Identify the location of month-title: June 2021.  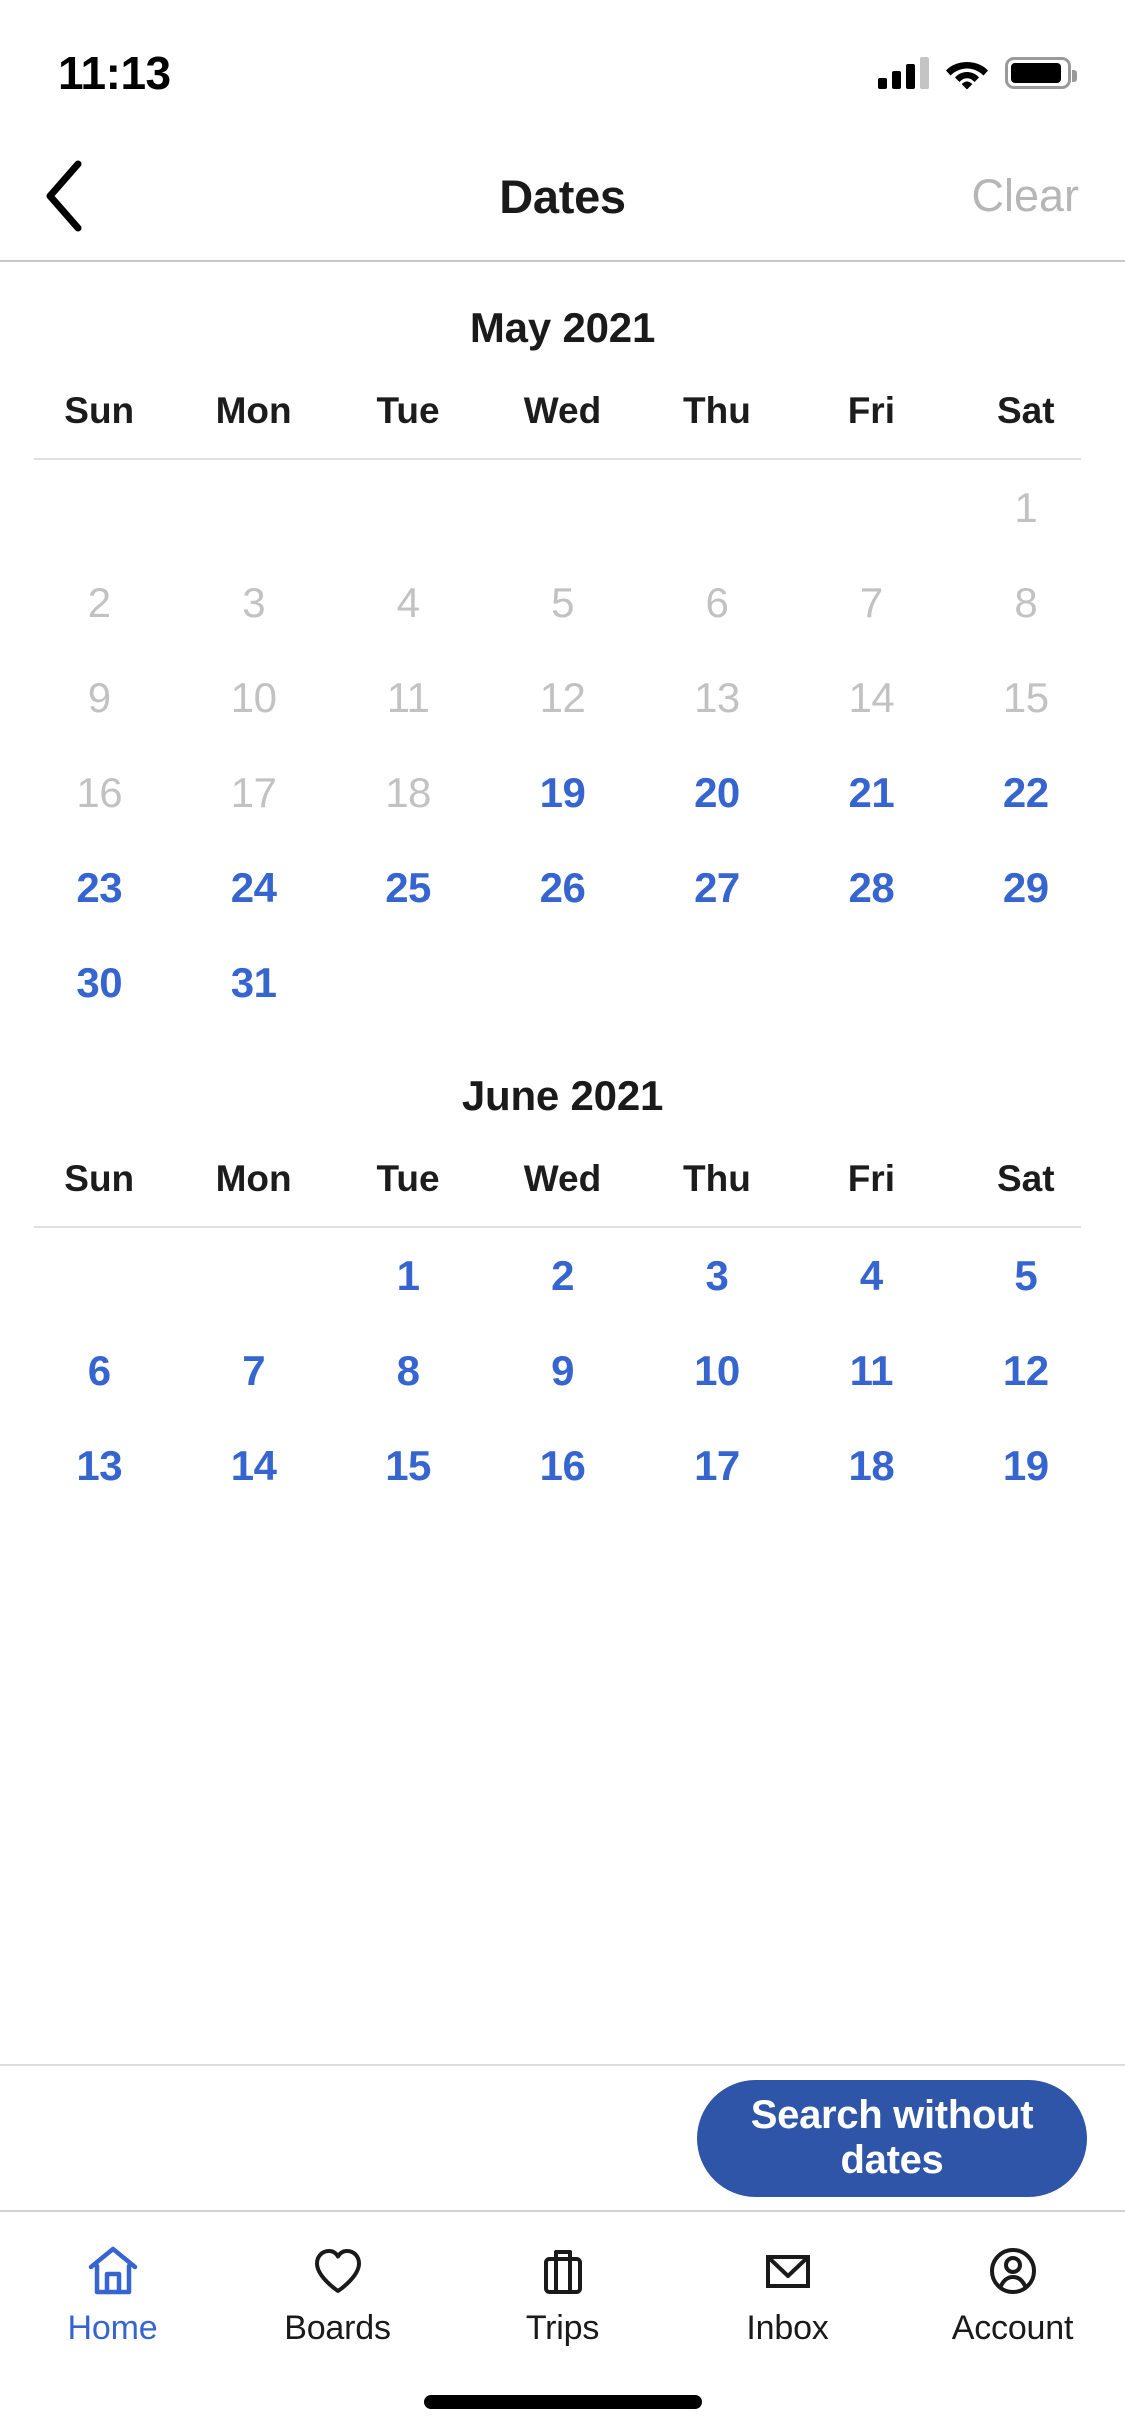
(562, 1095).